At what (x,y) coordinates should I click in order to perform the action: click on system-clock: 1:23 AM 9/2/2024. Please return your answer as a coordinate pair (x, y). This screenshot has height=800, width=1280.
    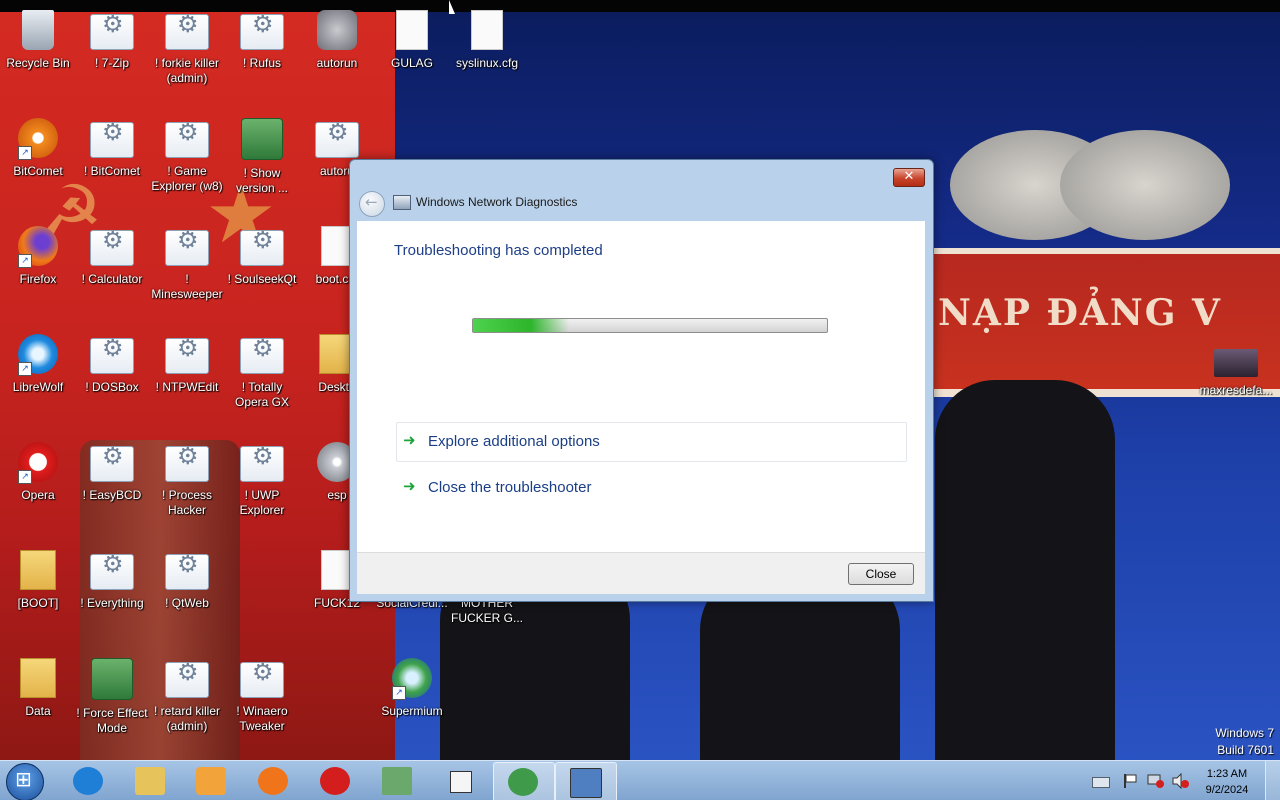
    Looking at the image, I should click on (1227, 782).